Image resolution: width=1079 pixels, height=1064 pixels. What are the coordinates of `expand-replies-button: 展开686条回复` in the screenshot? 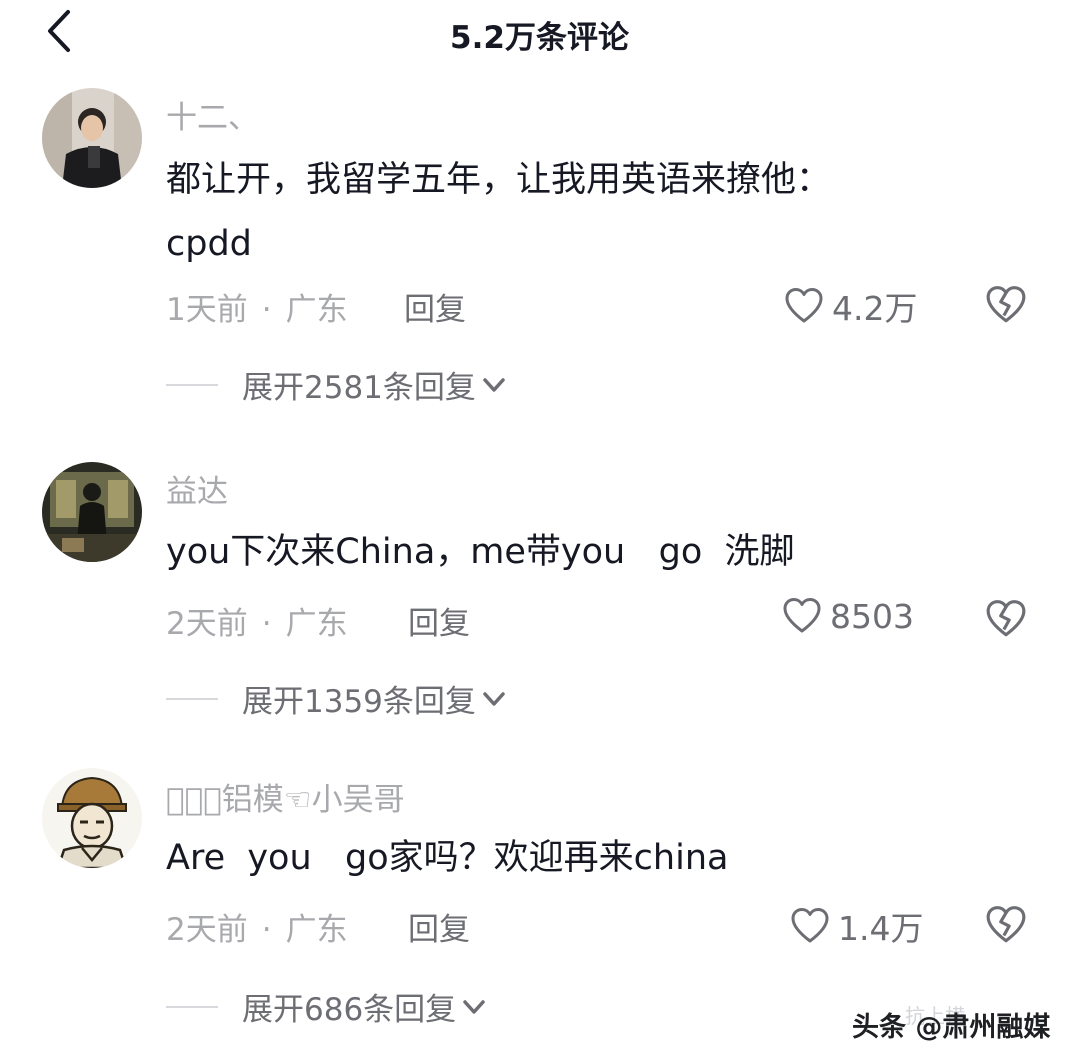 It's located at (327, 1006).